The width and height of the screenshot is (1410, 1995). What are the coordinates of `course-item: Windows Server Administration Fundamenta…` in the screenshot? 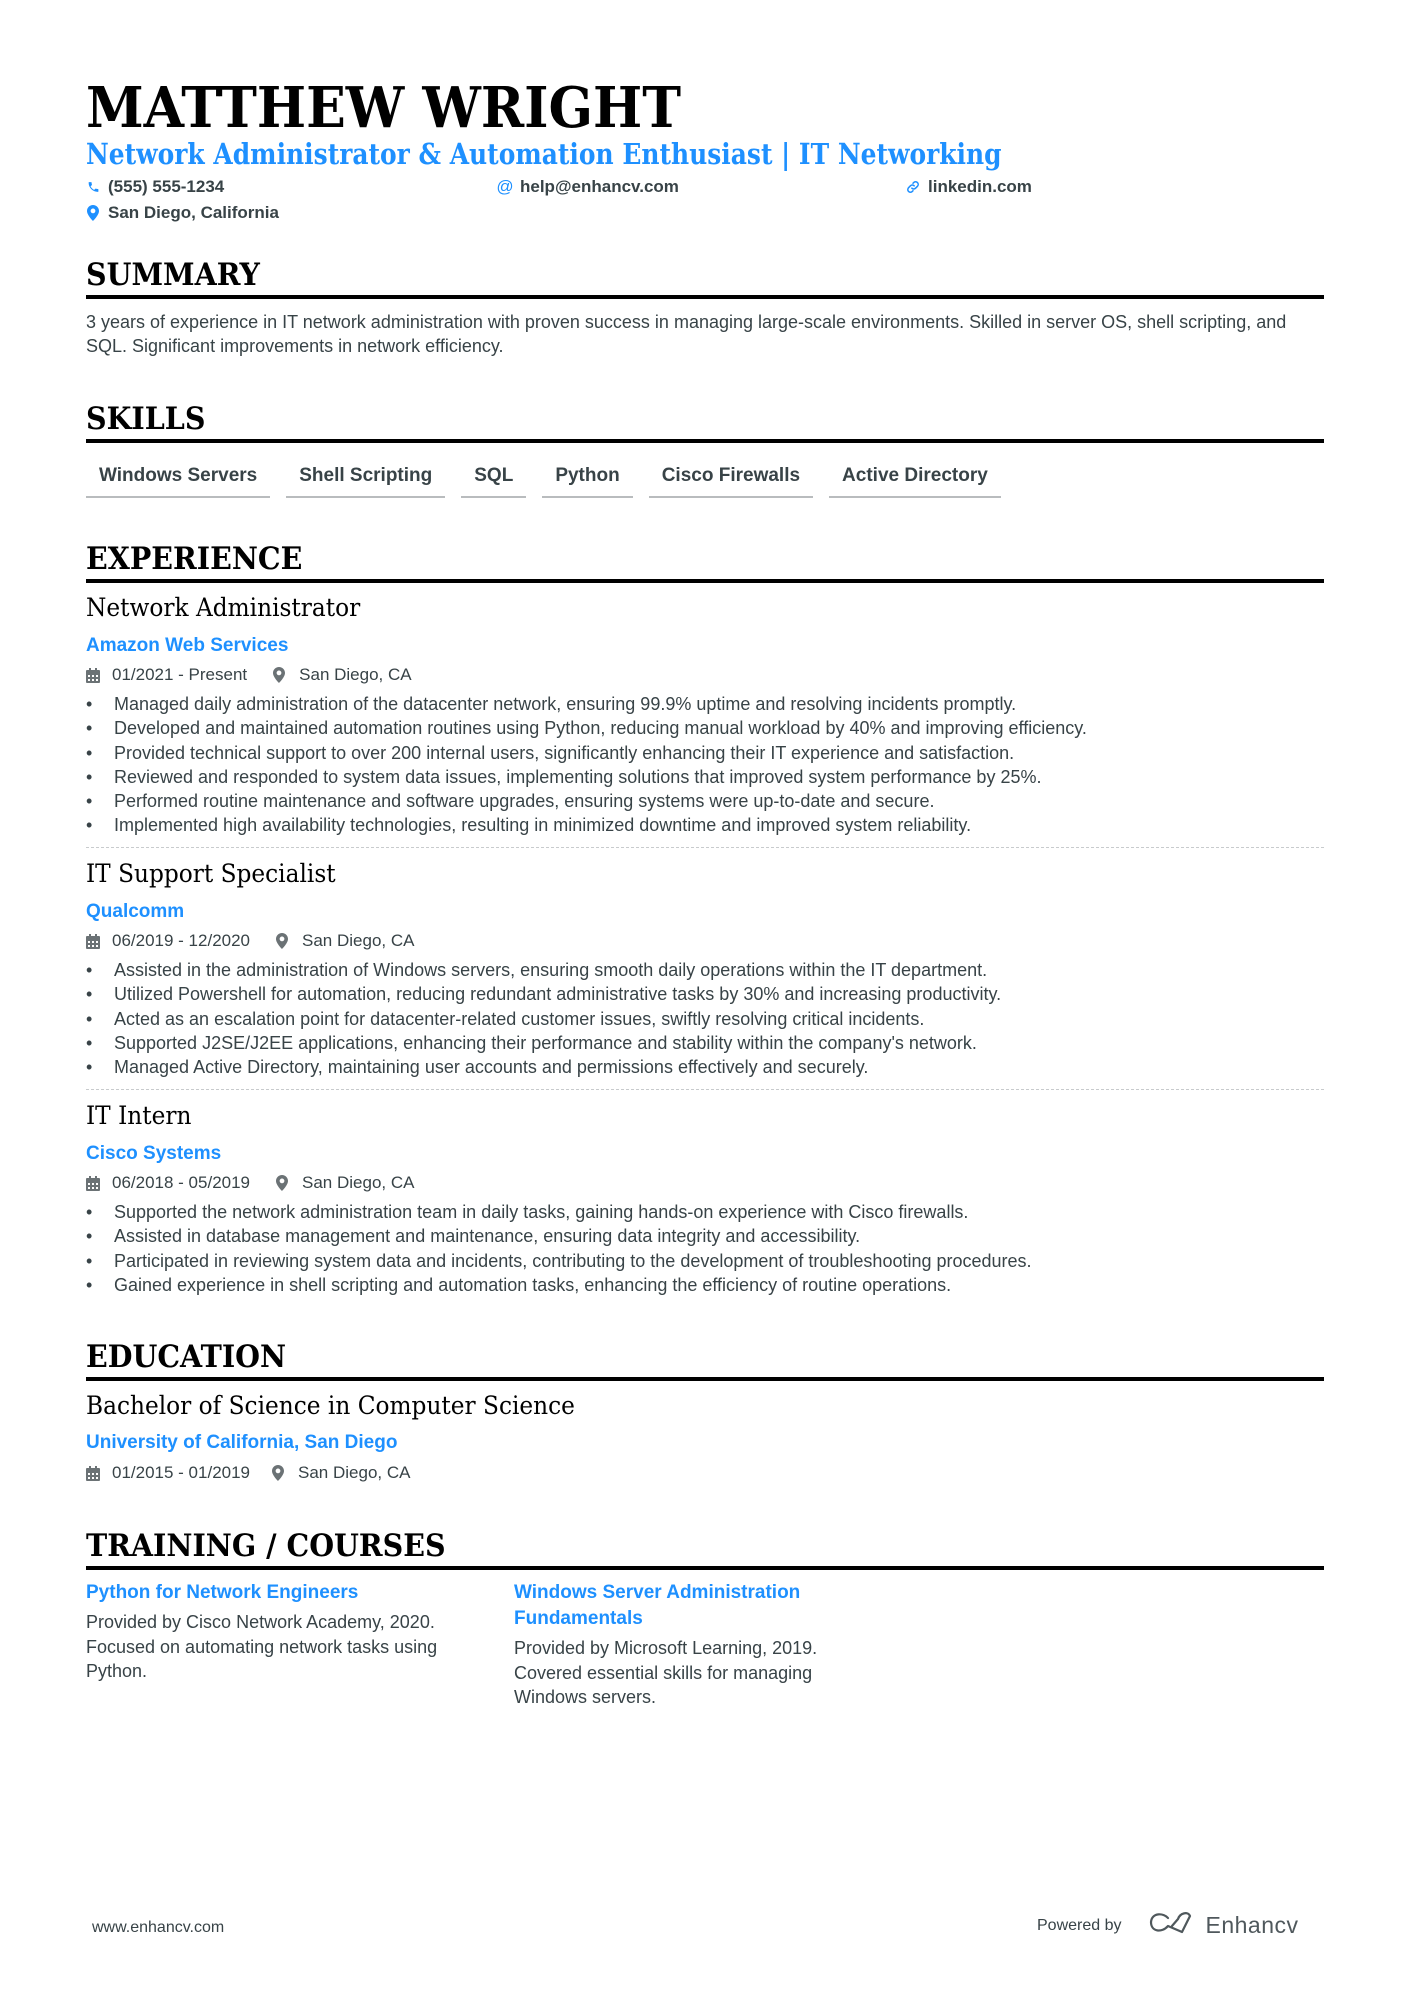 It's located at (694, 1645).